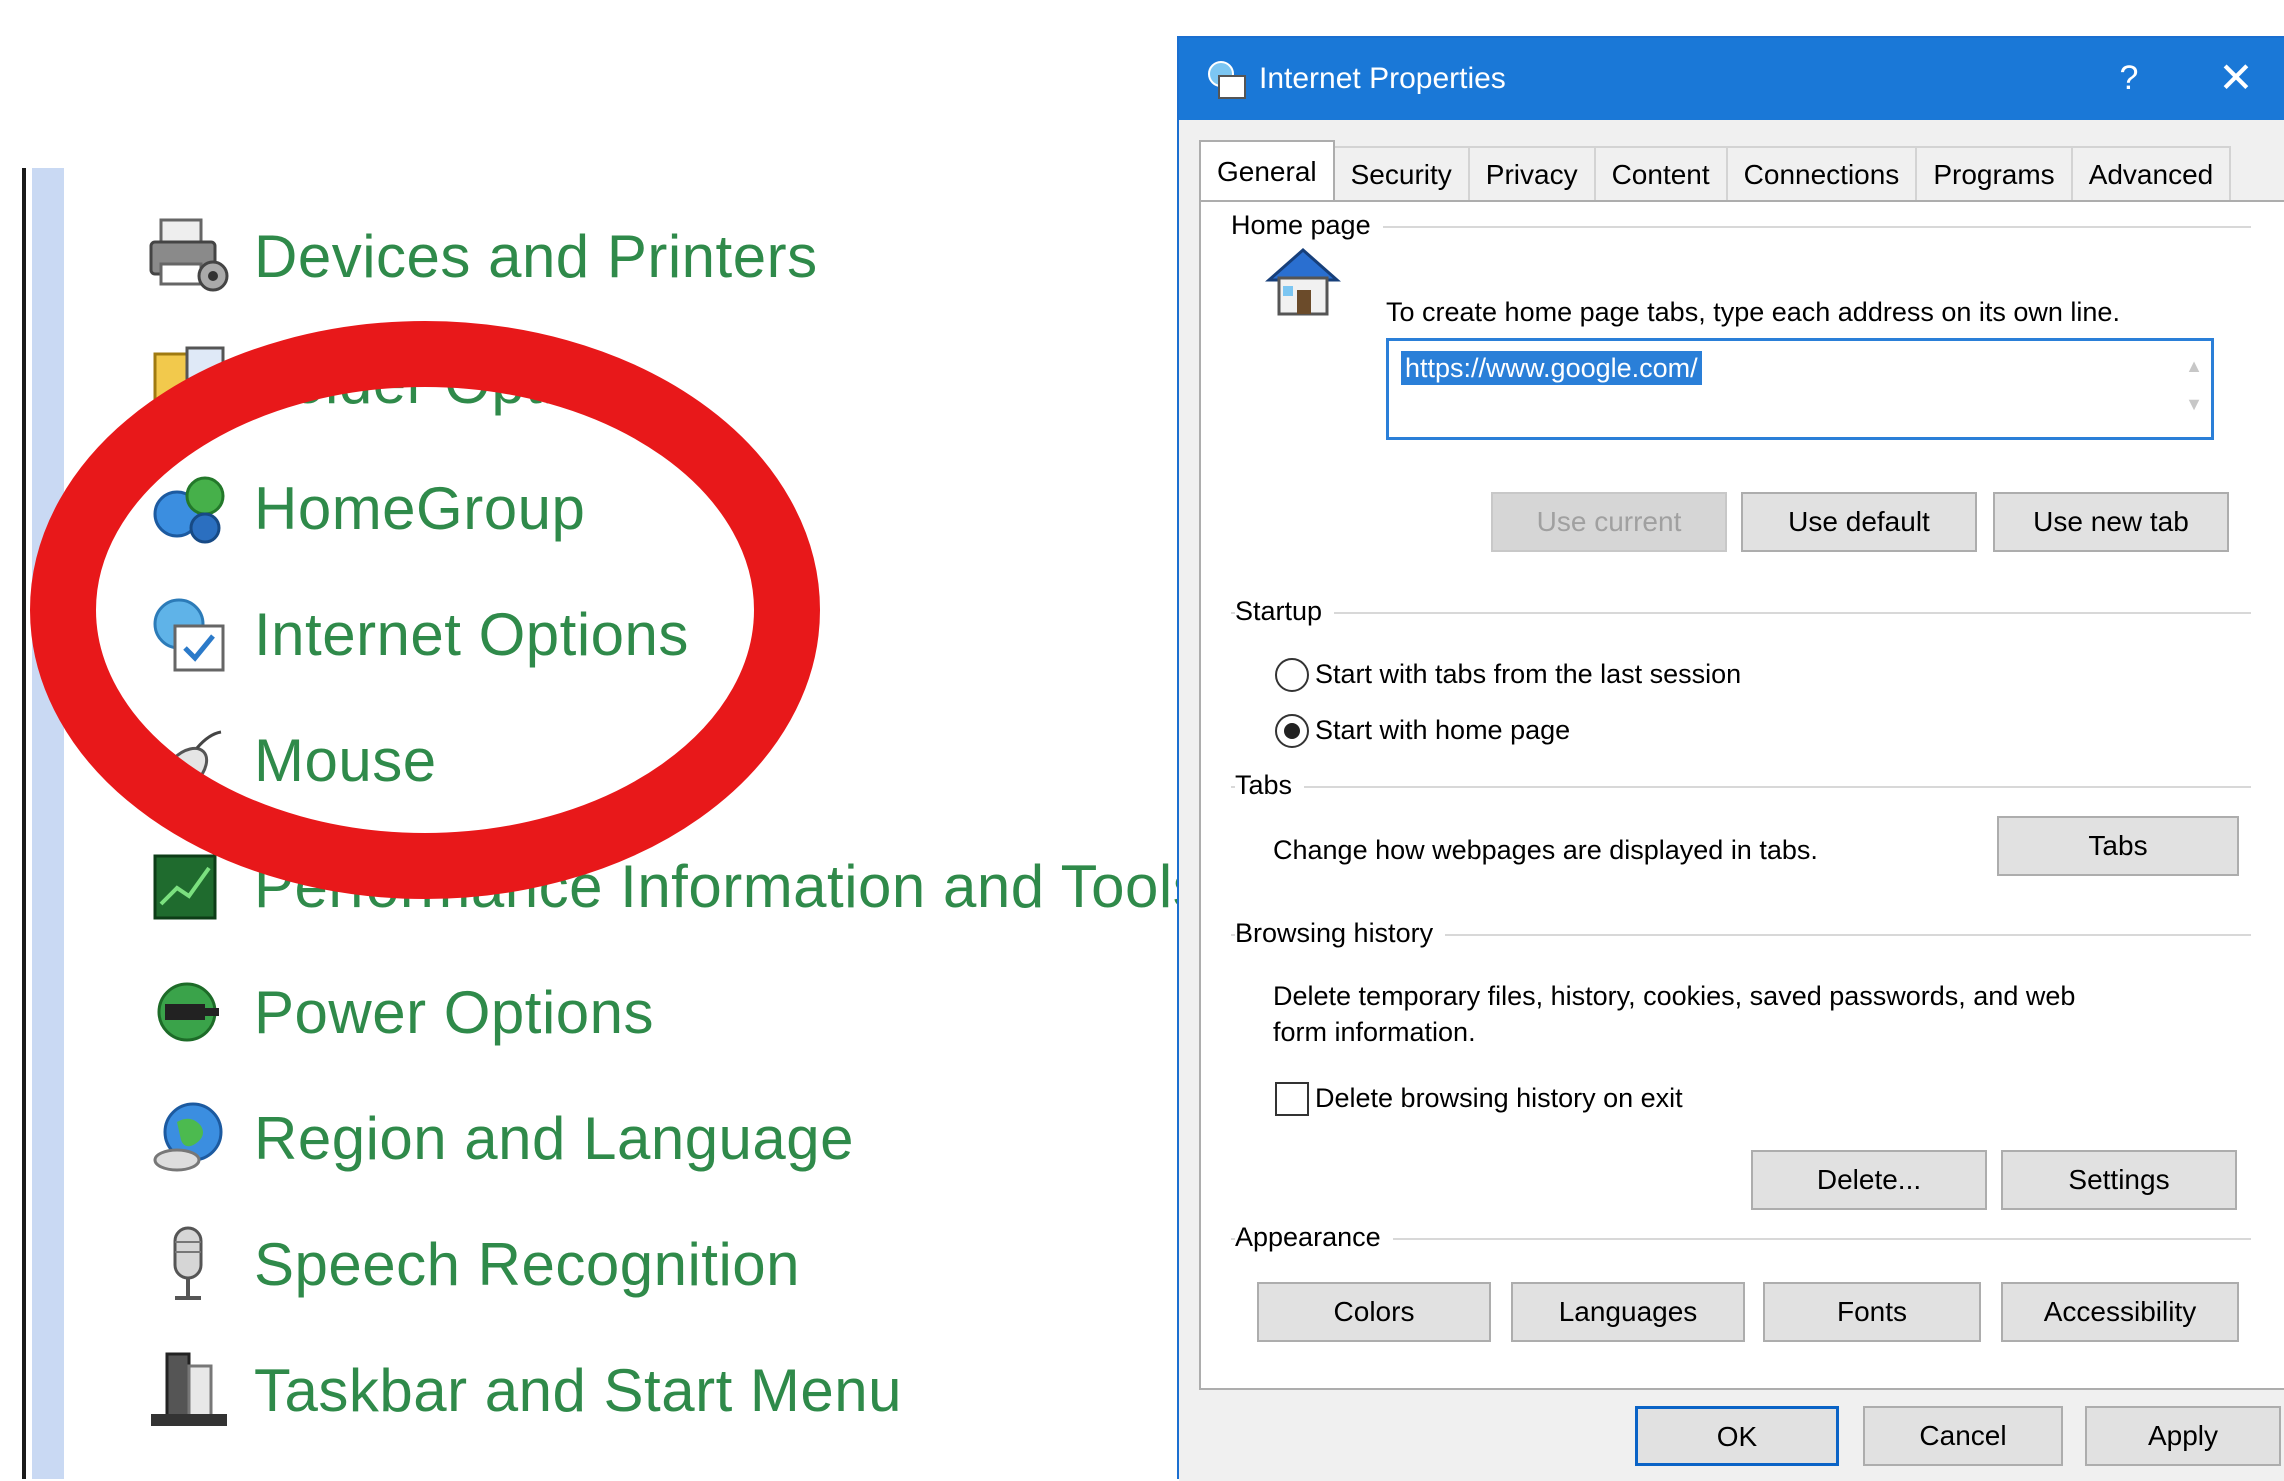 This screenshot has height=1481, width=2284. Describe the element at coordinates (189, 1138) in the screenshot. I see `globe-icon` at that location.